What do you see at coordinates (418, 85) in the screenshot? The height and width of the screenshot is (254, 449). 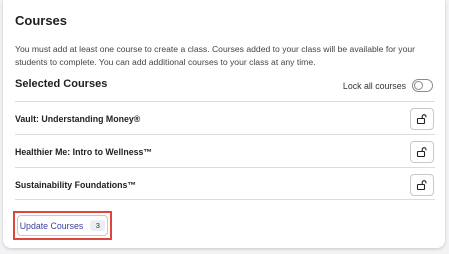 I see `toggle-knob` at bounding box center [418, 85].